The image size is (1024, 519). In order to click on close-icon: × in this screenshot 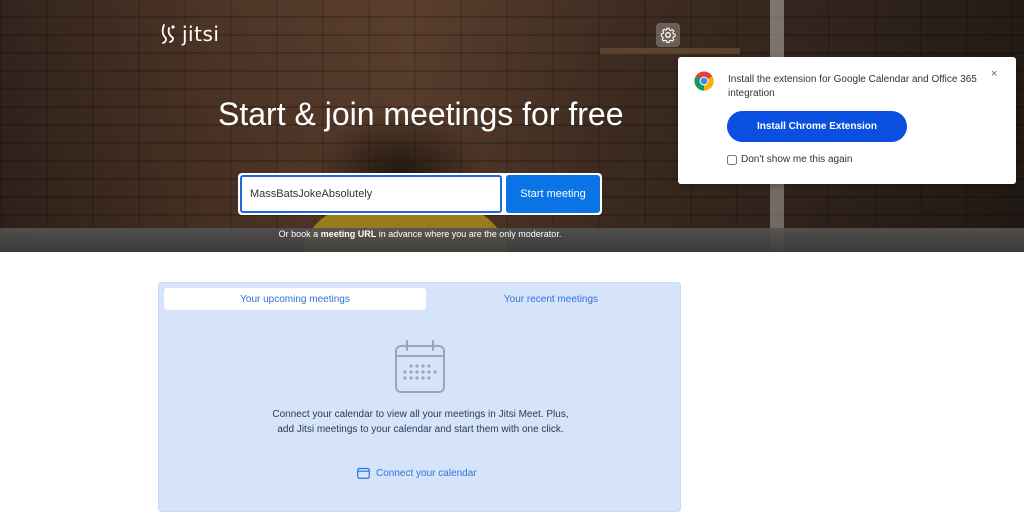, I will do `click(996, 74)`.